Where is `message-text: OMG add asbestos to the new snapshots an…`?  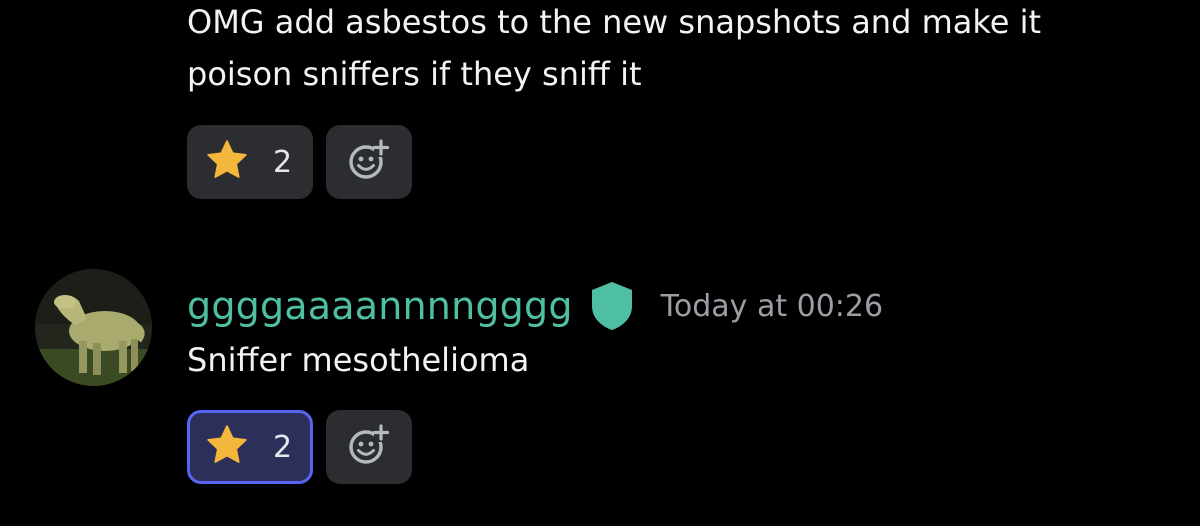 message-text: OMG add asbestos to the new snapshots an… is located at coordinates (614, 50).